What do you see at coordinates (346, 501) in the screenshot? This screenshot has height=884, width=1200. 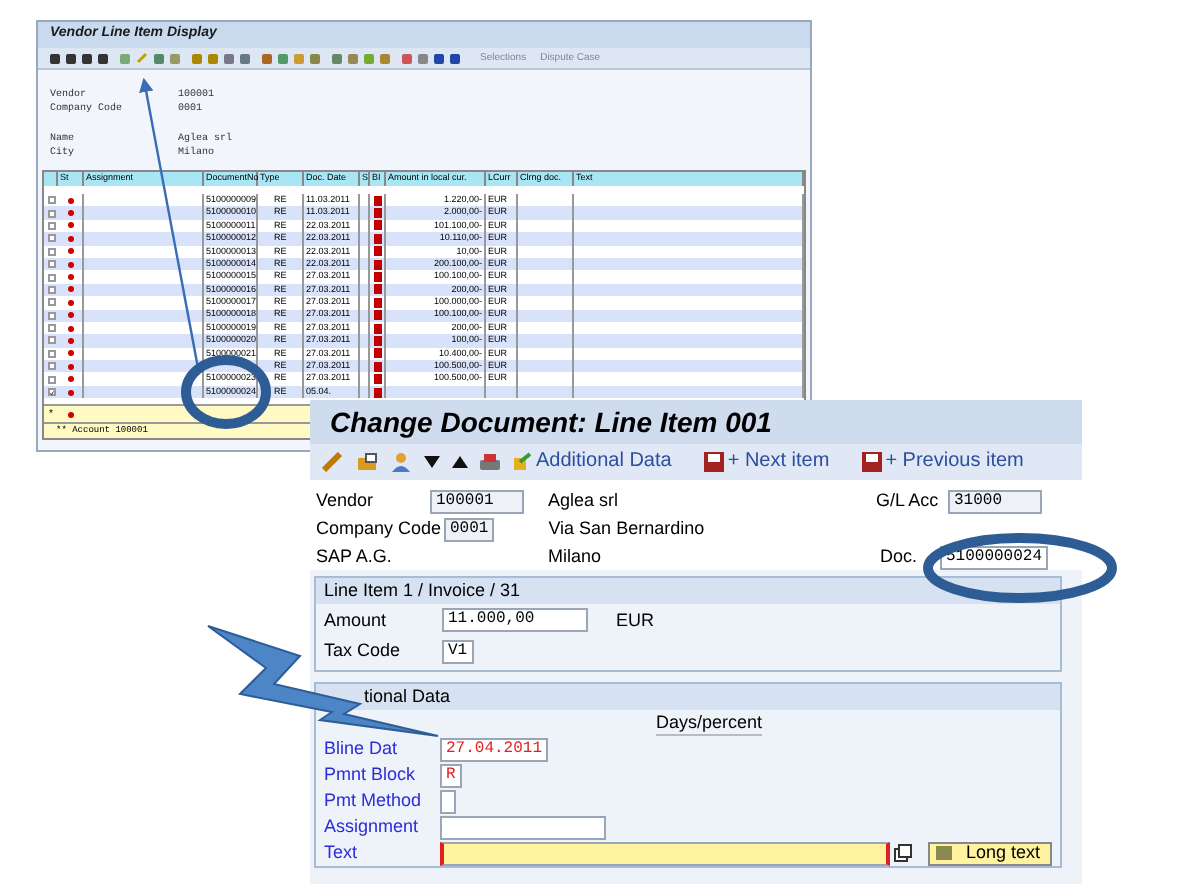 I see `field-label: Vendor` at bounding box center [346, 501].